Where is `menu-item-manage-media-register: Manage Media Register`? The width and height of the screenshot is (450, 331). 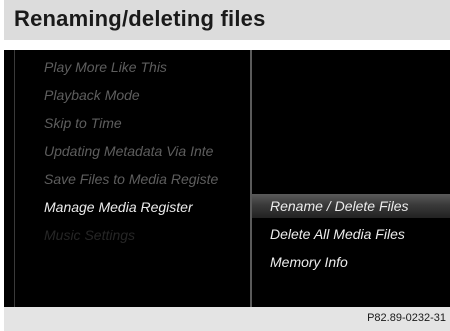
menu-item-manage-media-register: Manage Media Register is located at coordinates (118, 207).